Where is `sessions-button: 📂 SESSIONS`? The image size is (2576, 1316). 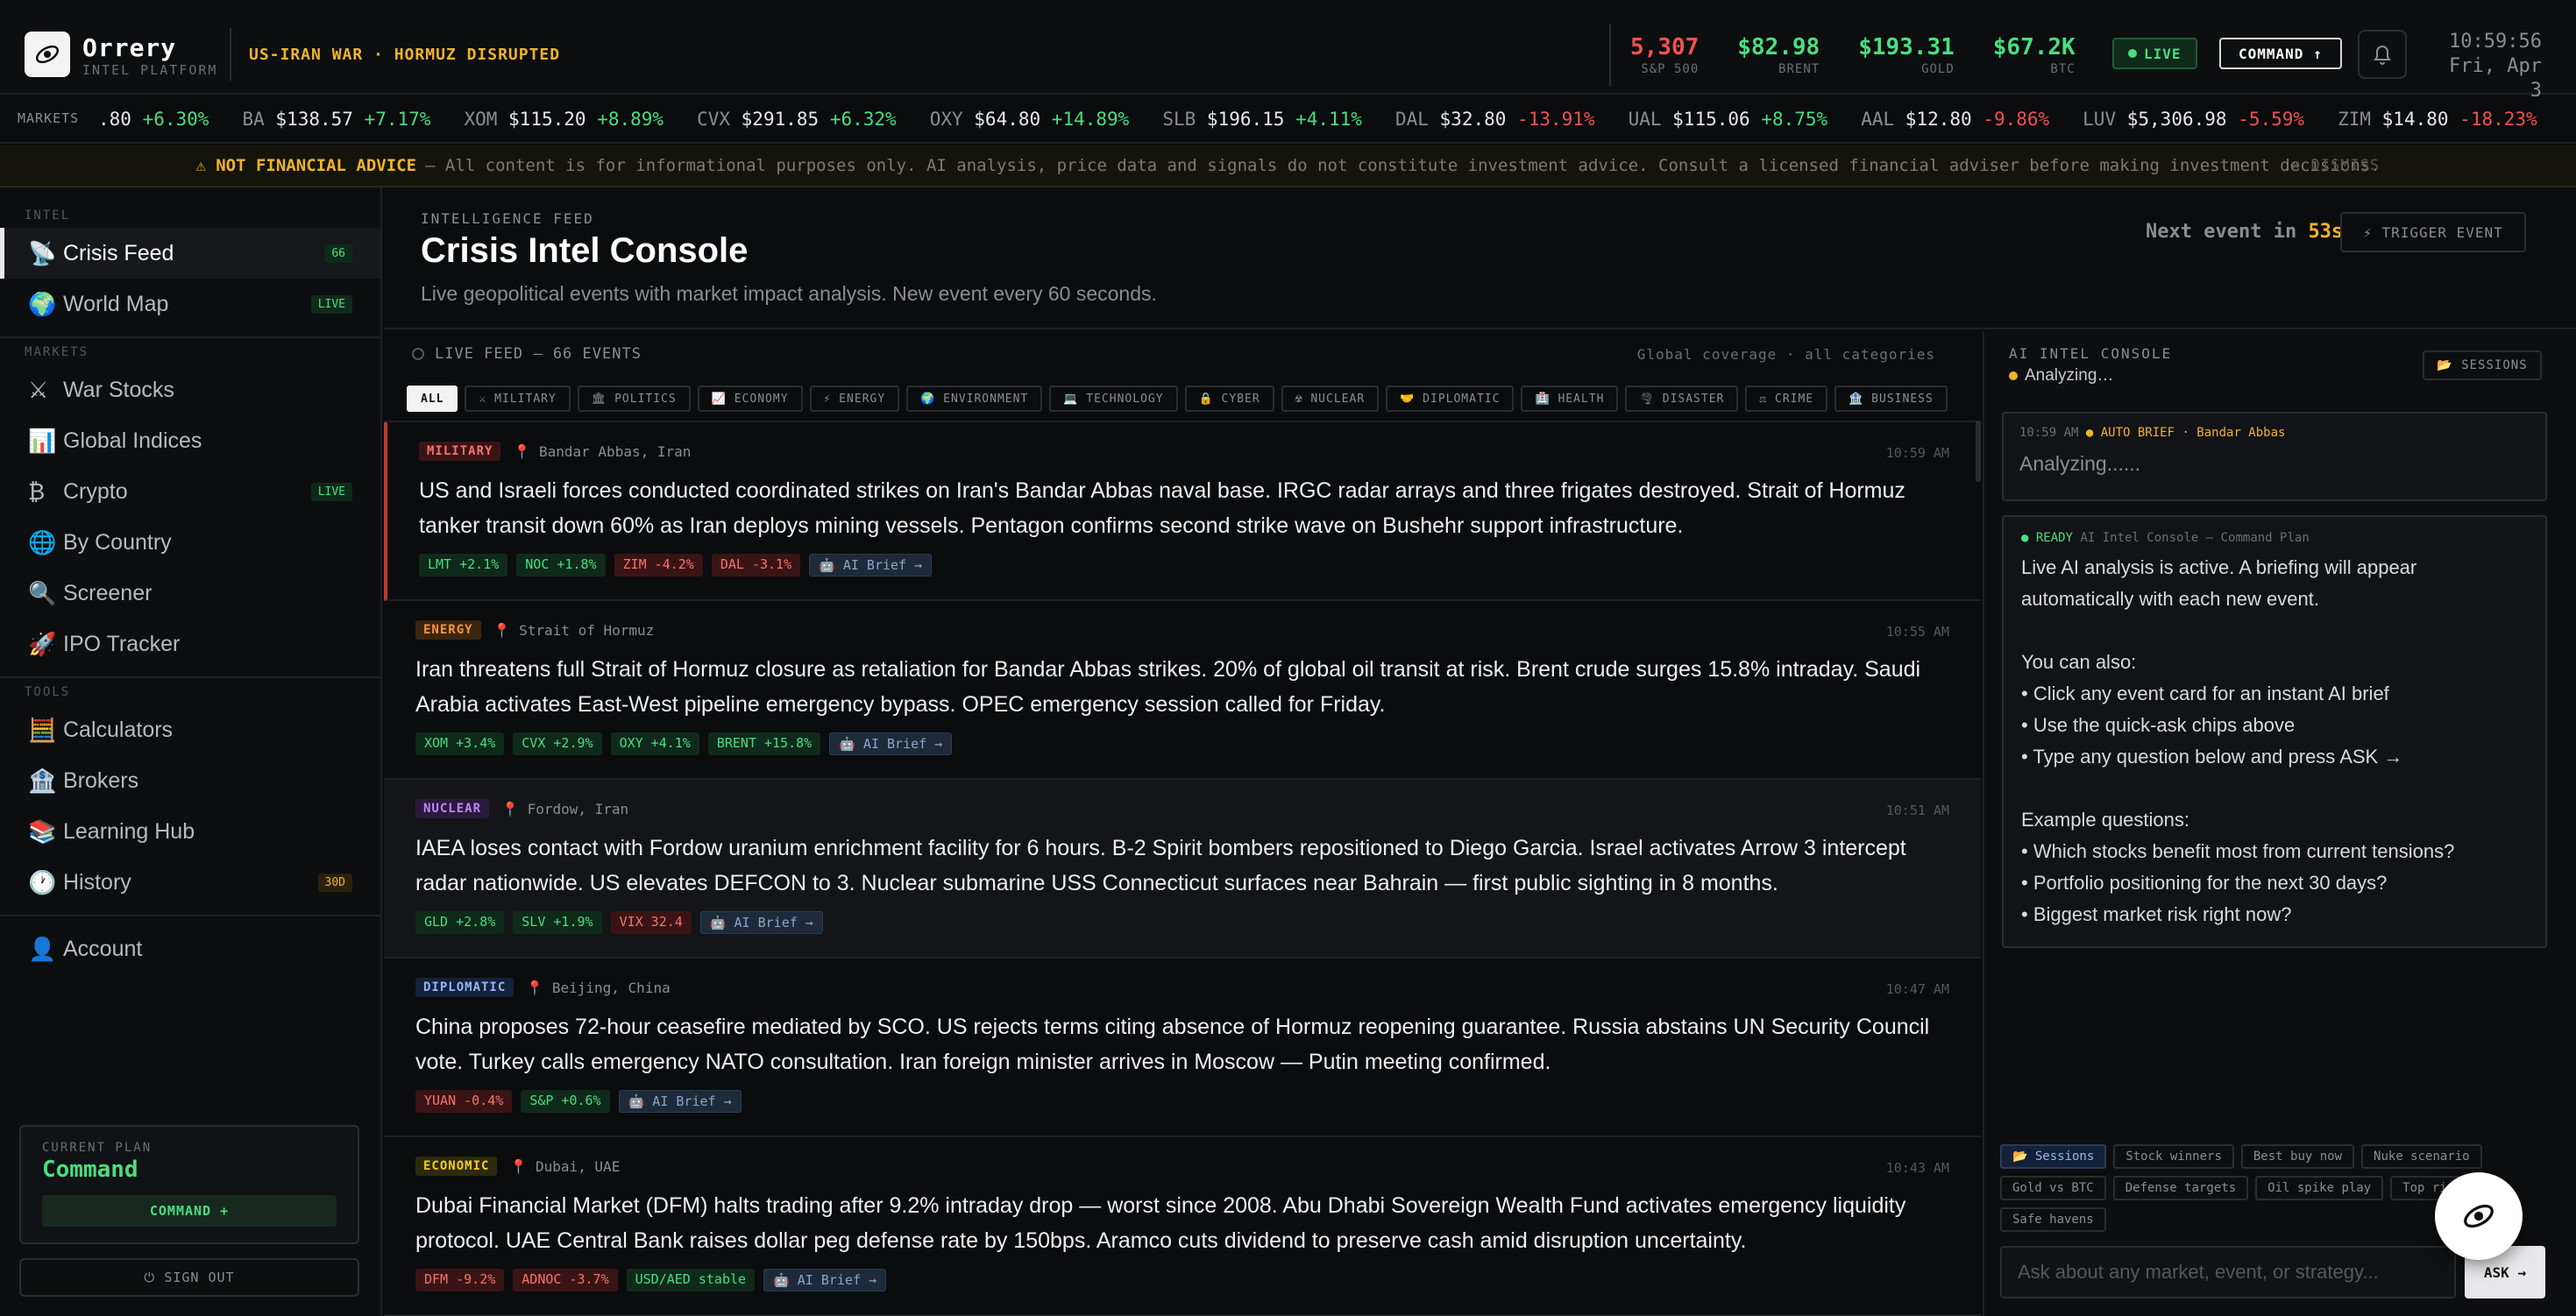
sessions-button: 📂 SESSIONS is located at coordinates (2482, 365).